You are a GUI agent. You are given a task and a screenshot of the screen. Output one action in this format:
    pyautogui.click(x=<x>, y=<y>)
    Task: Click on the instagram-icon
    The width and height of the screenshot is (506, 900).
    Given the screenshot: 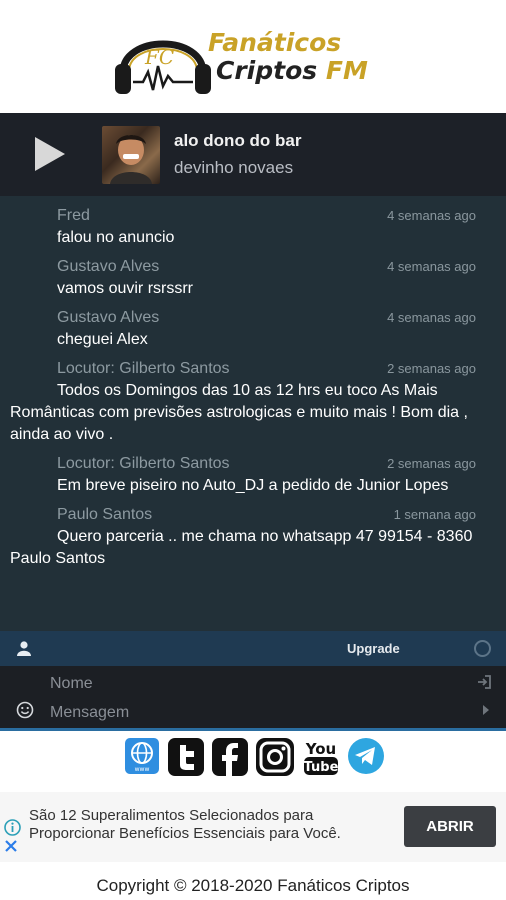 What is the action you would take?
    pyautogui.click(x=275, y=757)
    